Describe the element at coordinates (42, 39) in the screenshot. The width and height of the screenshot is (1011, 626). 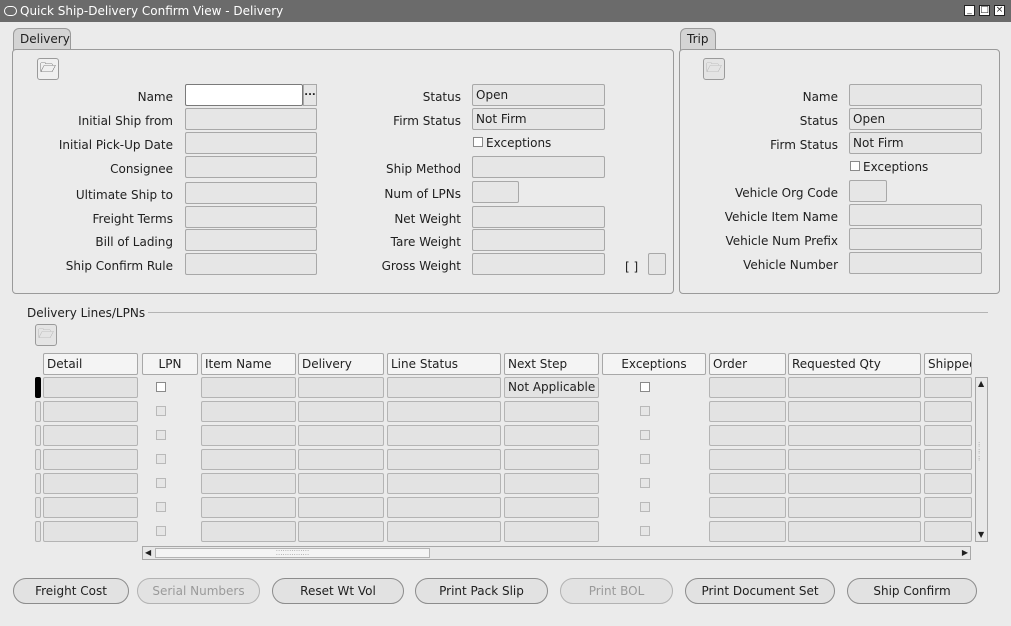
I see `tab-delivery: Delivery` at that location.